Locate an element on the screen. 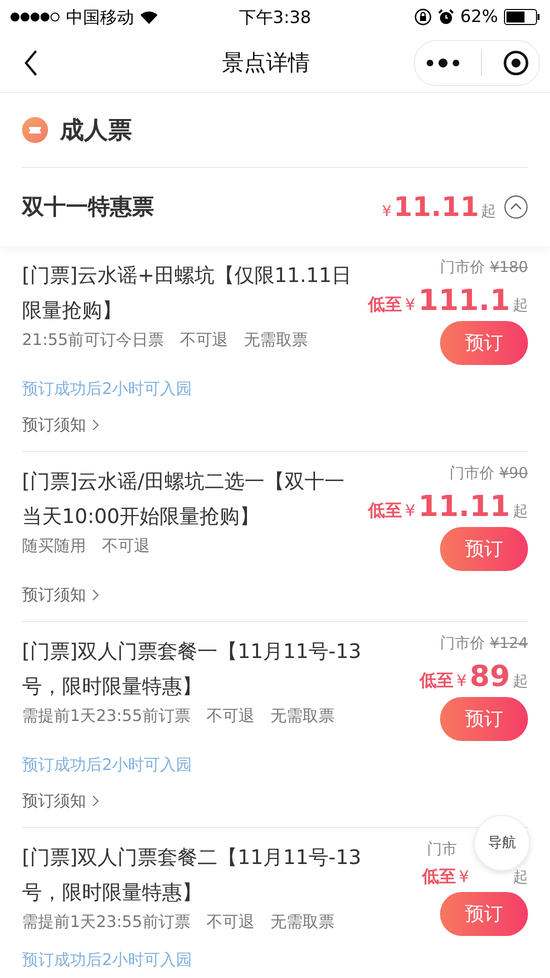 The image size is (550, 978). wifi-icon is located at coordinates (149, 17).